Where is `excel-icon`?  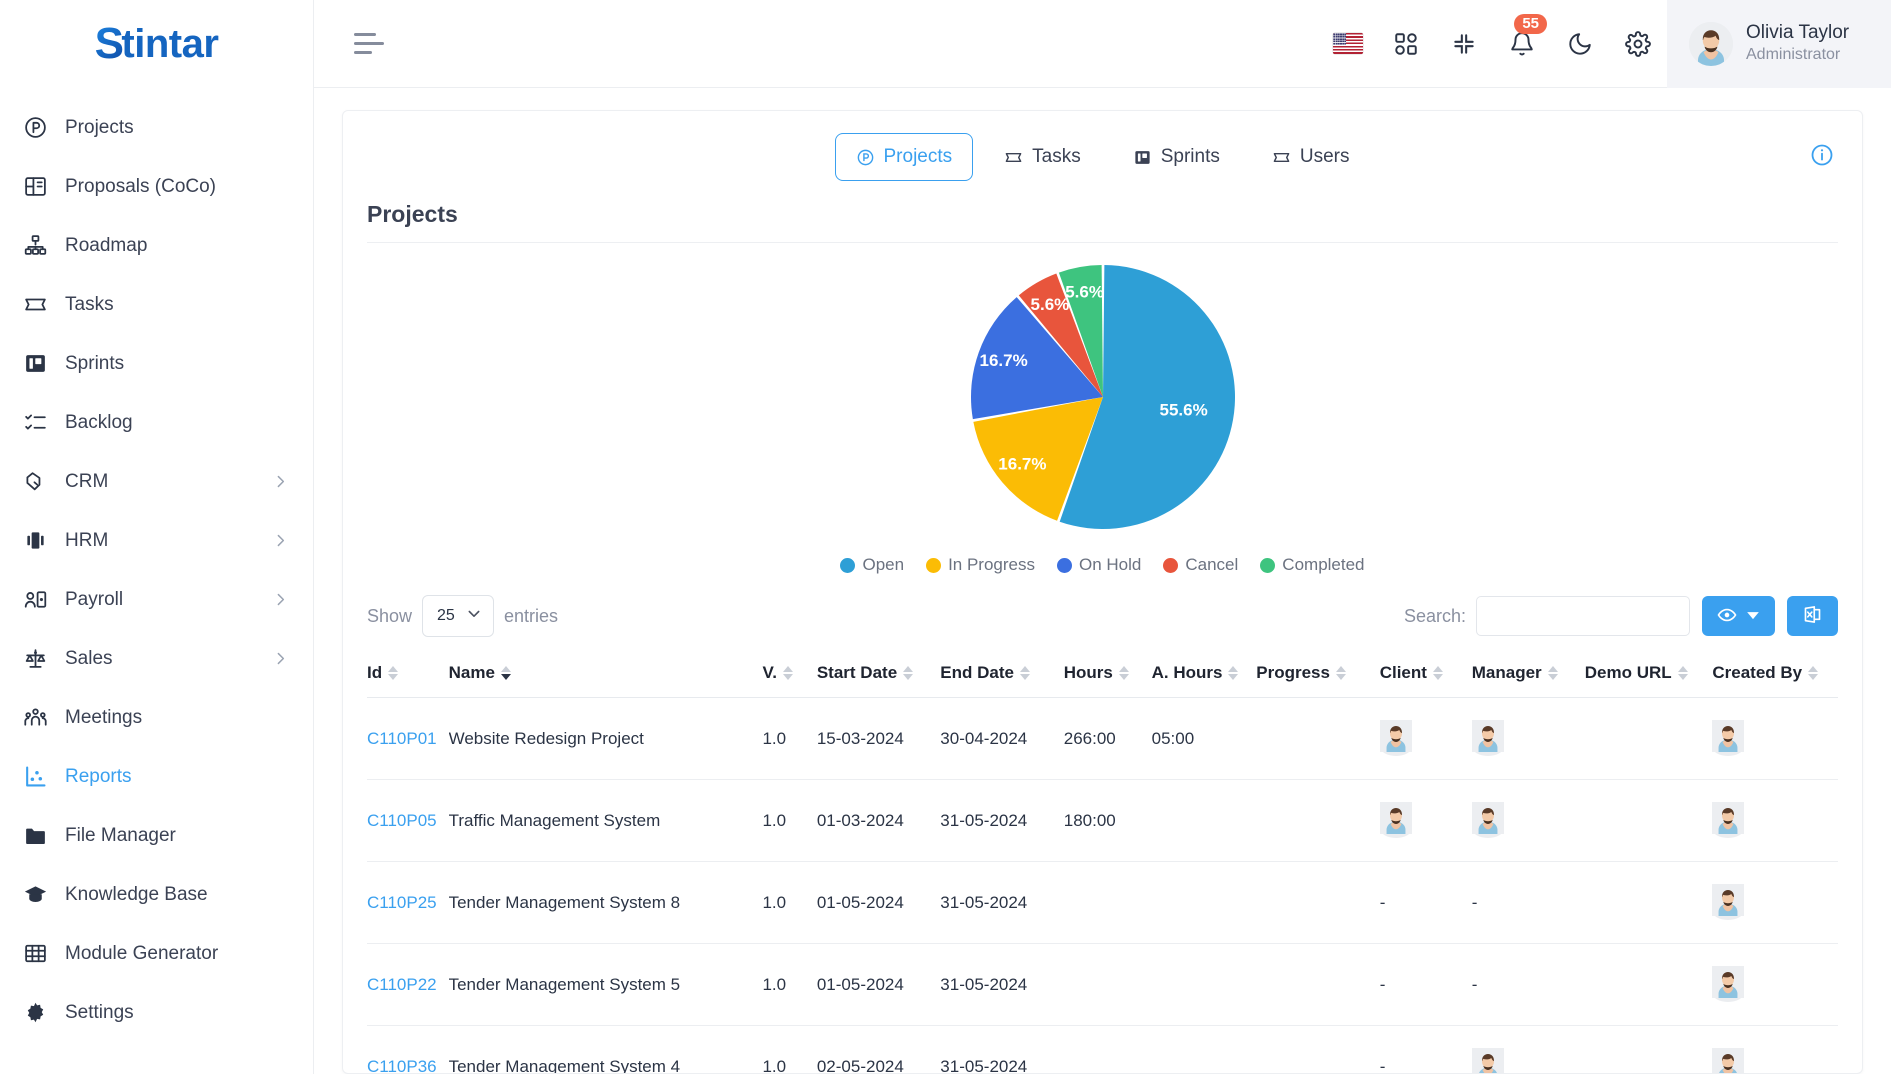
excel-icon is located at coordinates (1812, 616).